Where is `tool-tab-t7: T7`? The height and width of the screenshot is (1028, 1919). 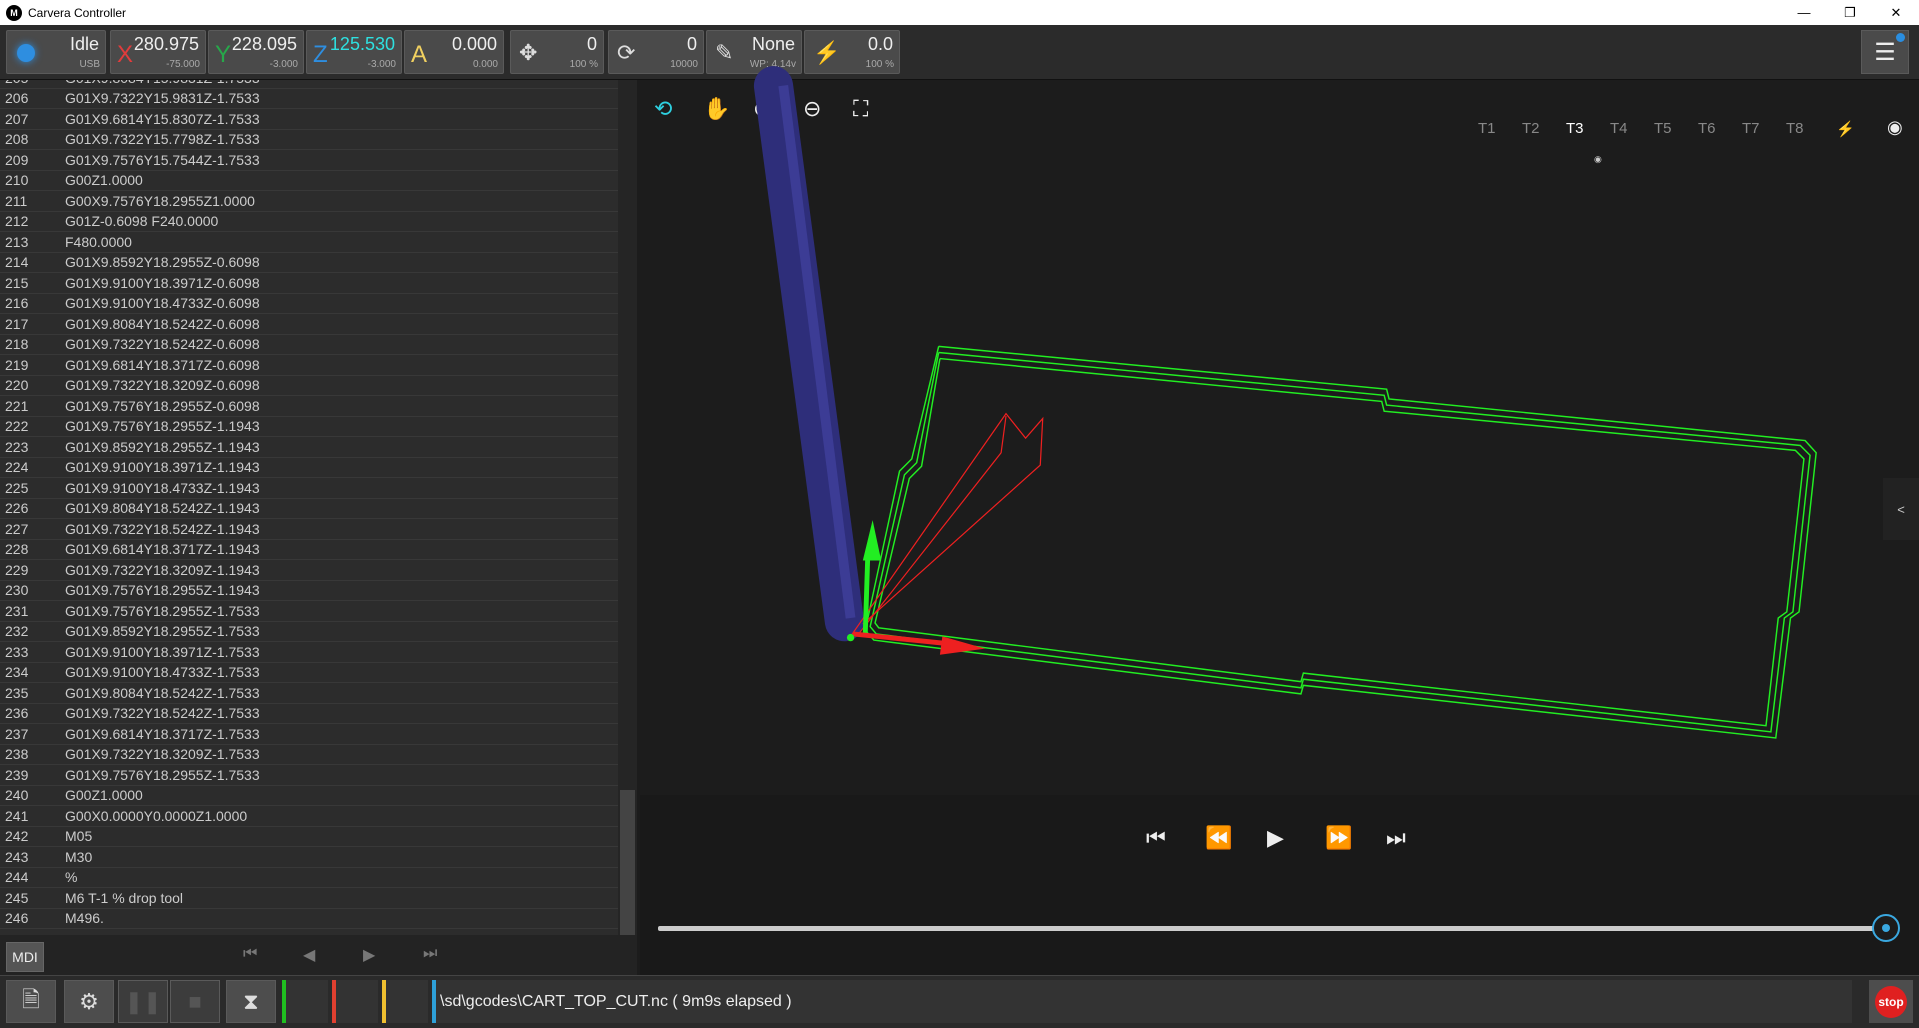
tool-tab-t7: T7 is located at coordinates (1751, 128).